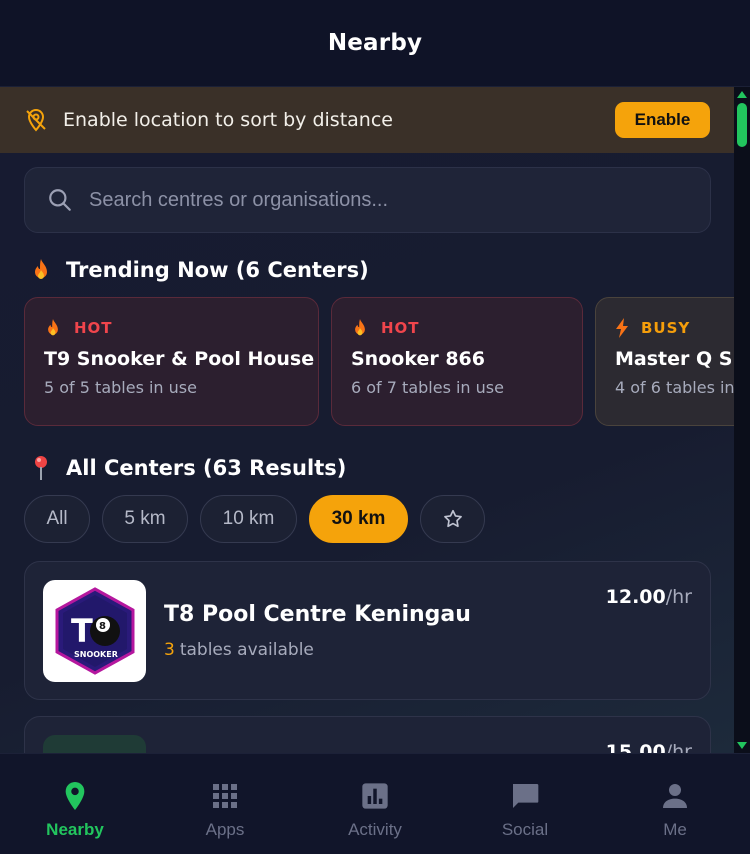  Describe the element at coordinates (675, 796) in the screenshot. I see `person-icon` at that location.